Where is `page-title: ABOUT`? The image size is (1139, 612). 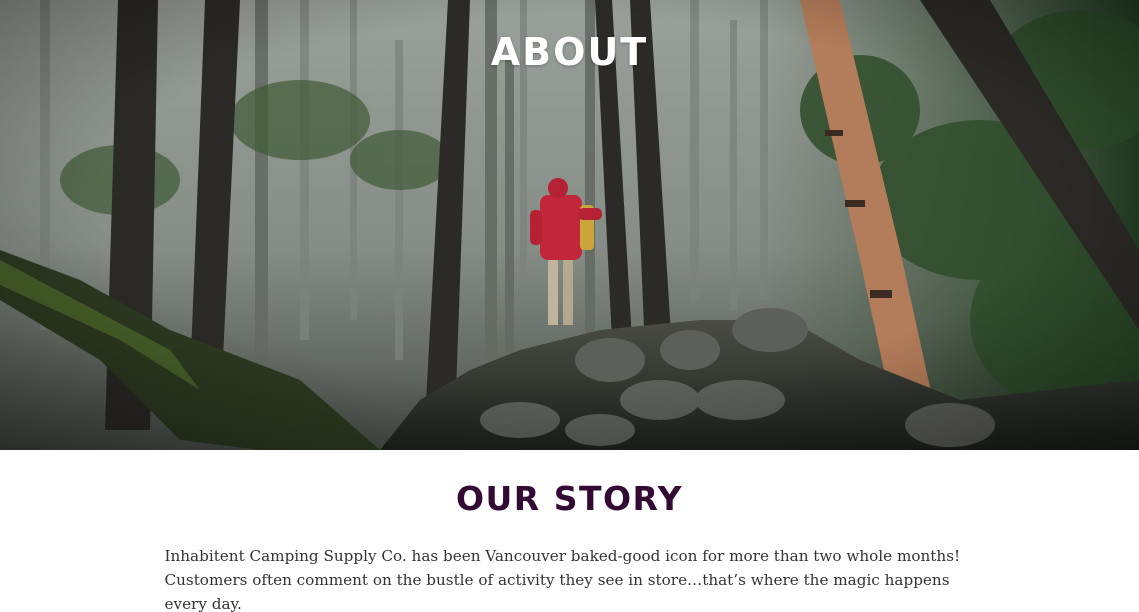 page-title: ABOUT is located at coordinates (569, 52).